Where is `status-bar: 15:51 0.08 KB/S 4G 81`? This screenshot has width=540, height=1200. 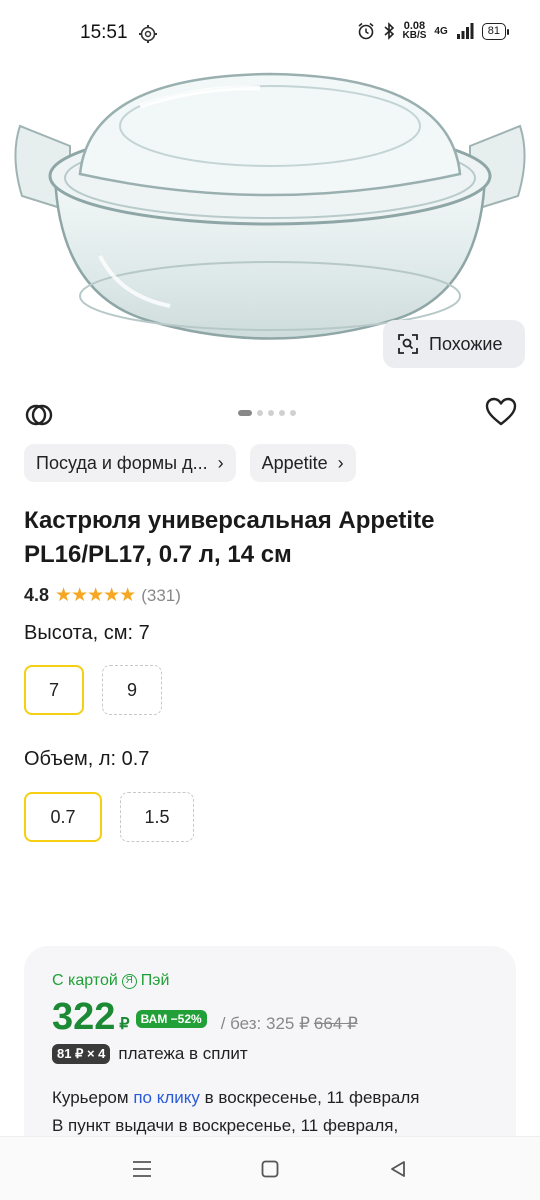 status-bar: 15:51 0.08 KB/S 4G 81 is located at coordinates (270, 33).